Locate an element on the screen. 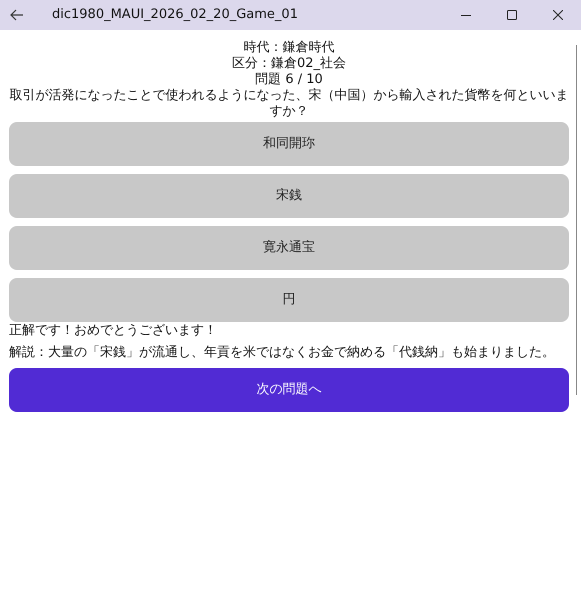 The image size is (581, 591). answer-choice-button: 円 is located at coordinates (289, 300).